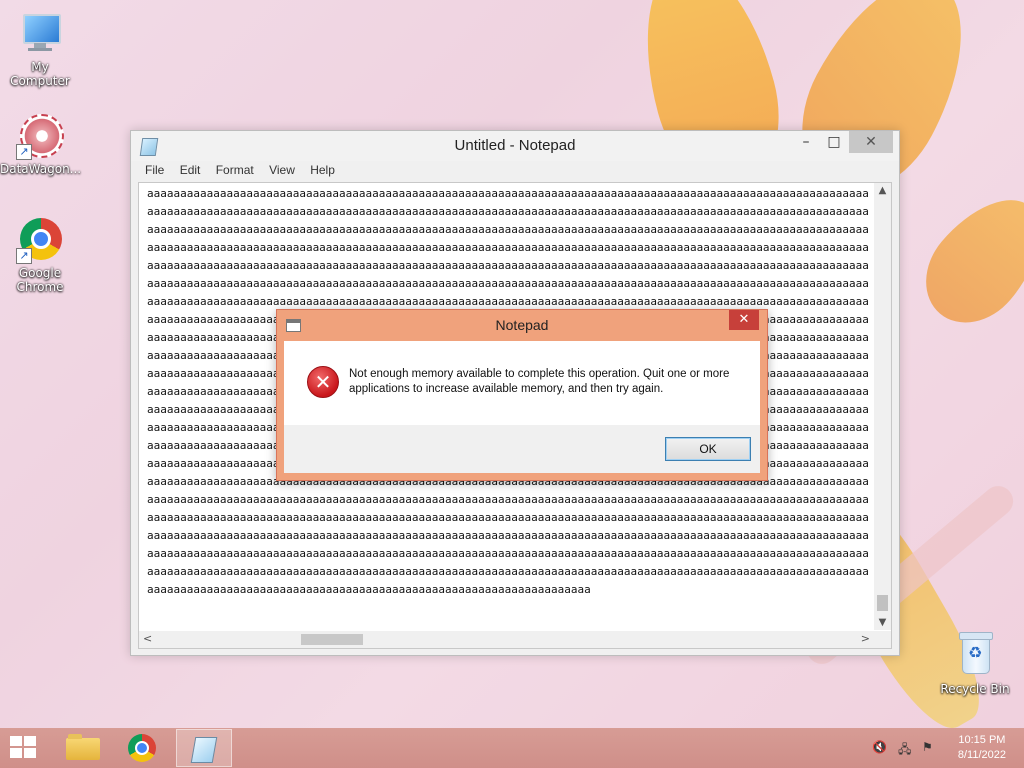  I want to click on desktop-icon-recycle-bin: ♻ Recycle Bin, so click(975, 664).